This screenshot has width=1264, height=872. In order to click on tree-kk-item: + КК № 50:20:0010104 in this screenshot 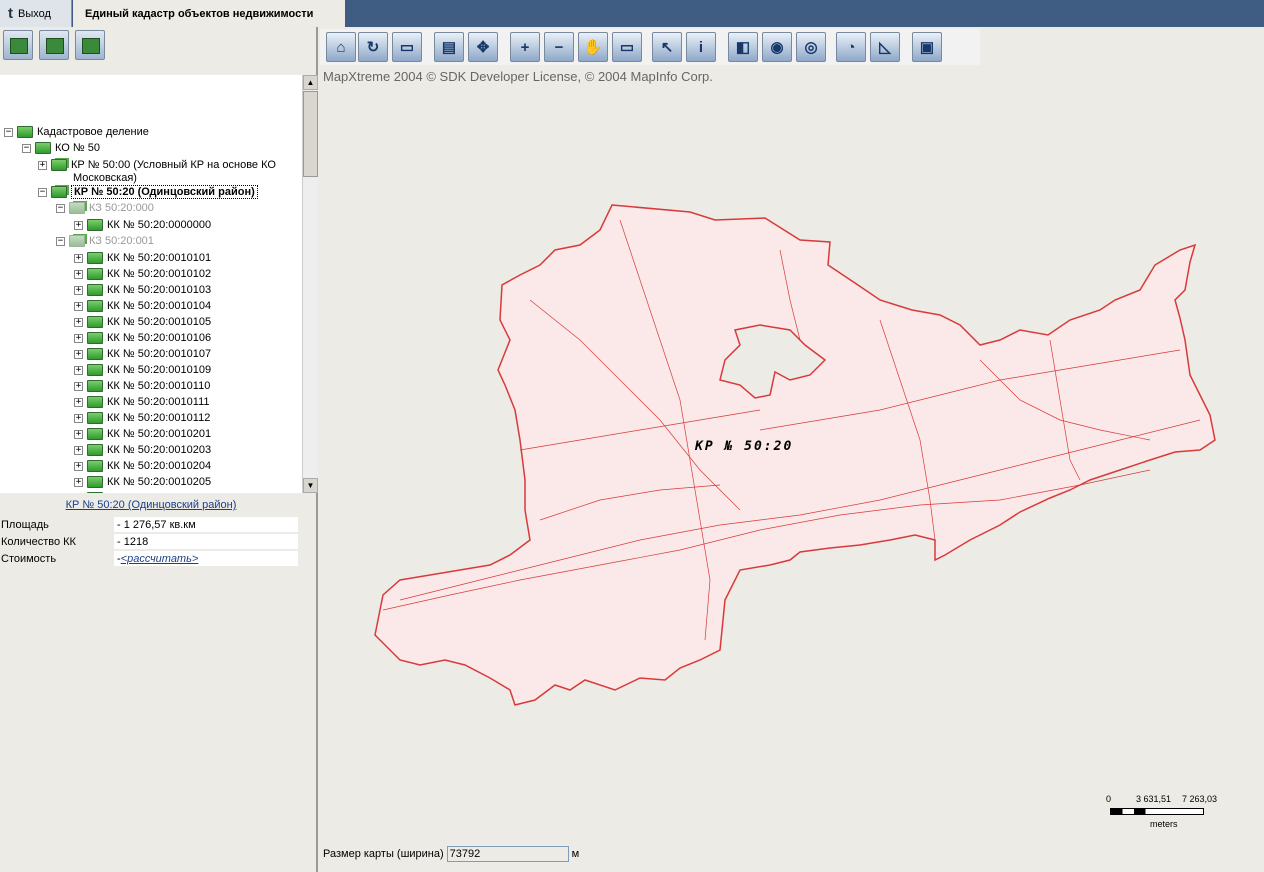, I will do `click(142, 306)`.